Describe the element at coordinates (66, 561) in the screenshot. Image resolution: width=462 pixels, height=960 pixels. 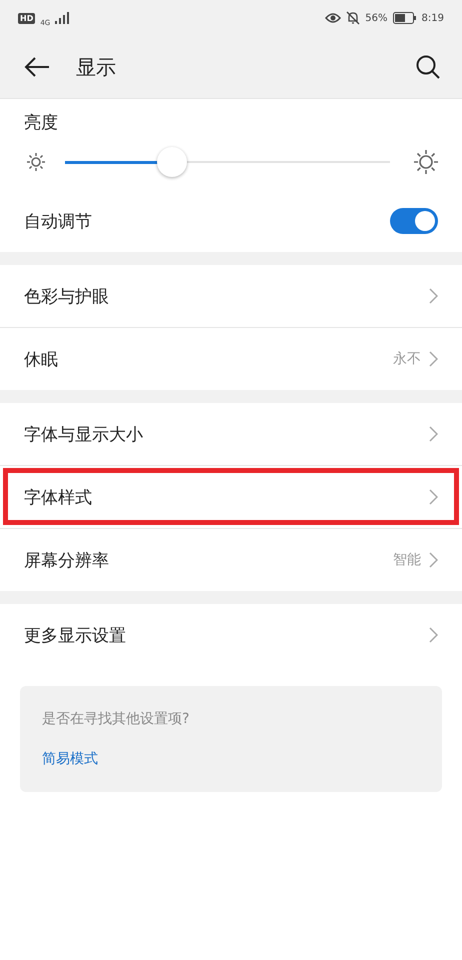
I see `setting-label: 屏幕分辨率` at that location.